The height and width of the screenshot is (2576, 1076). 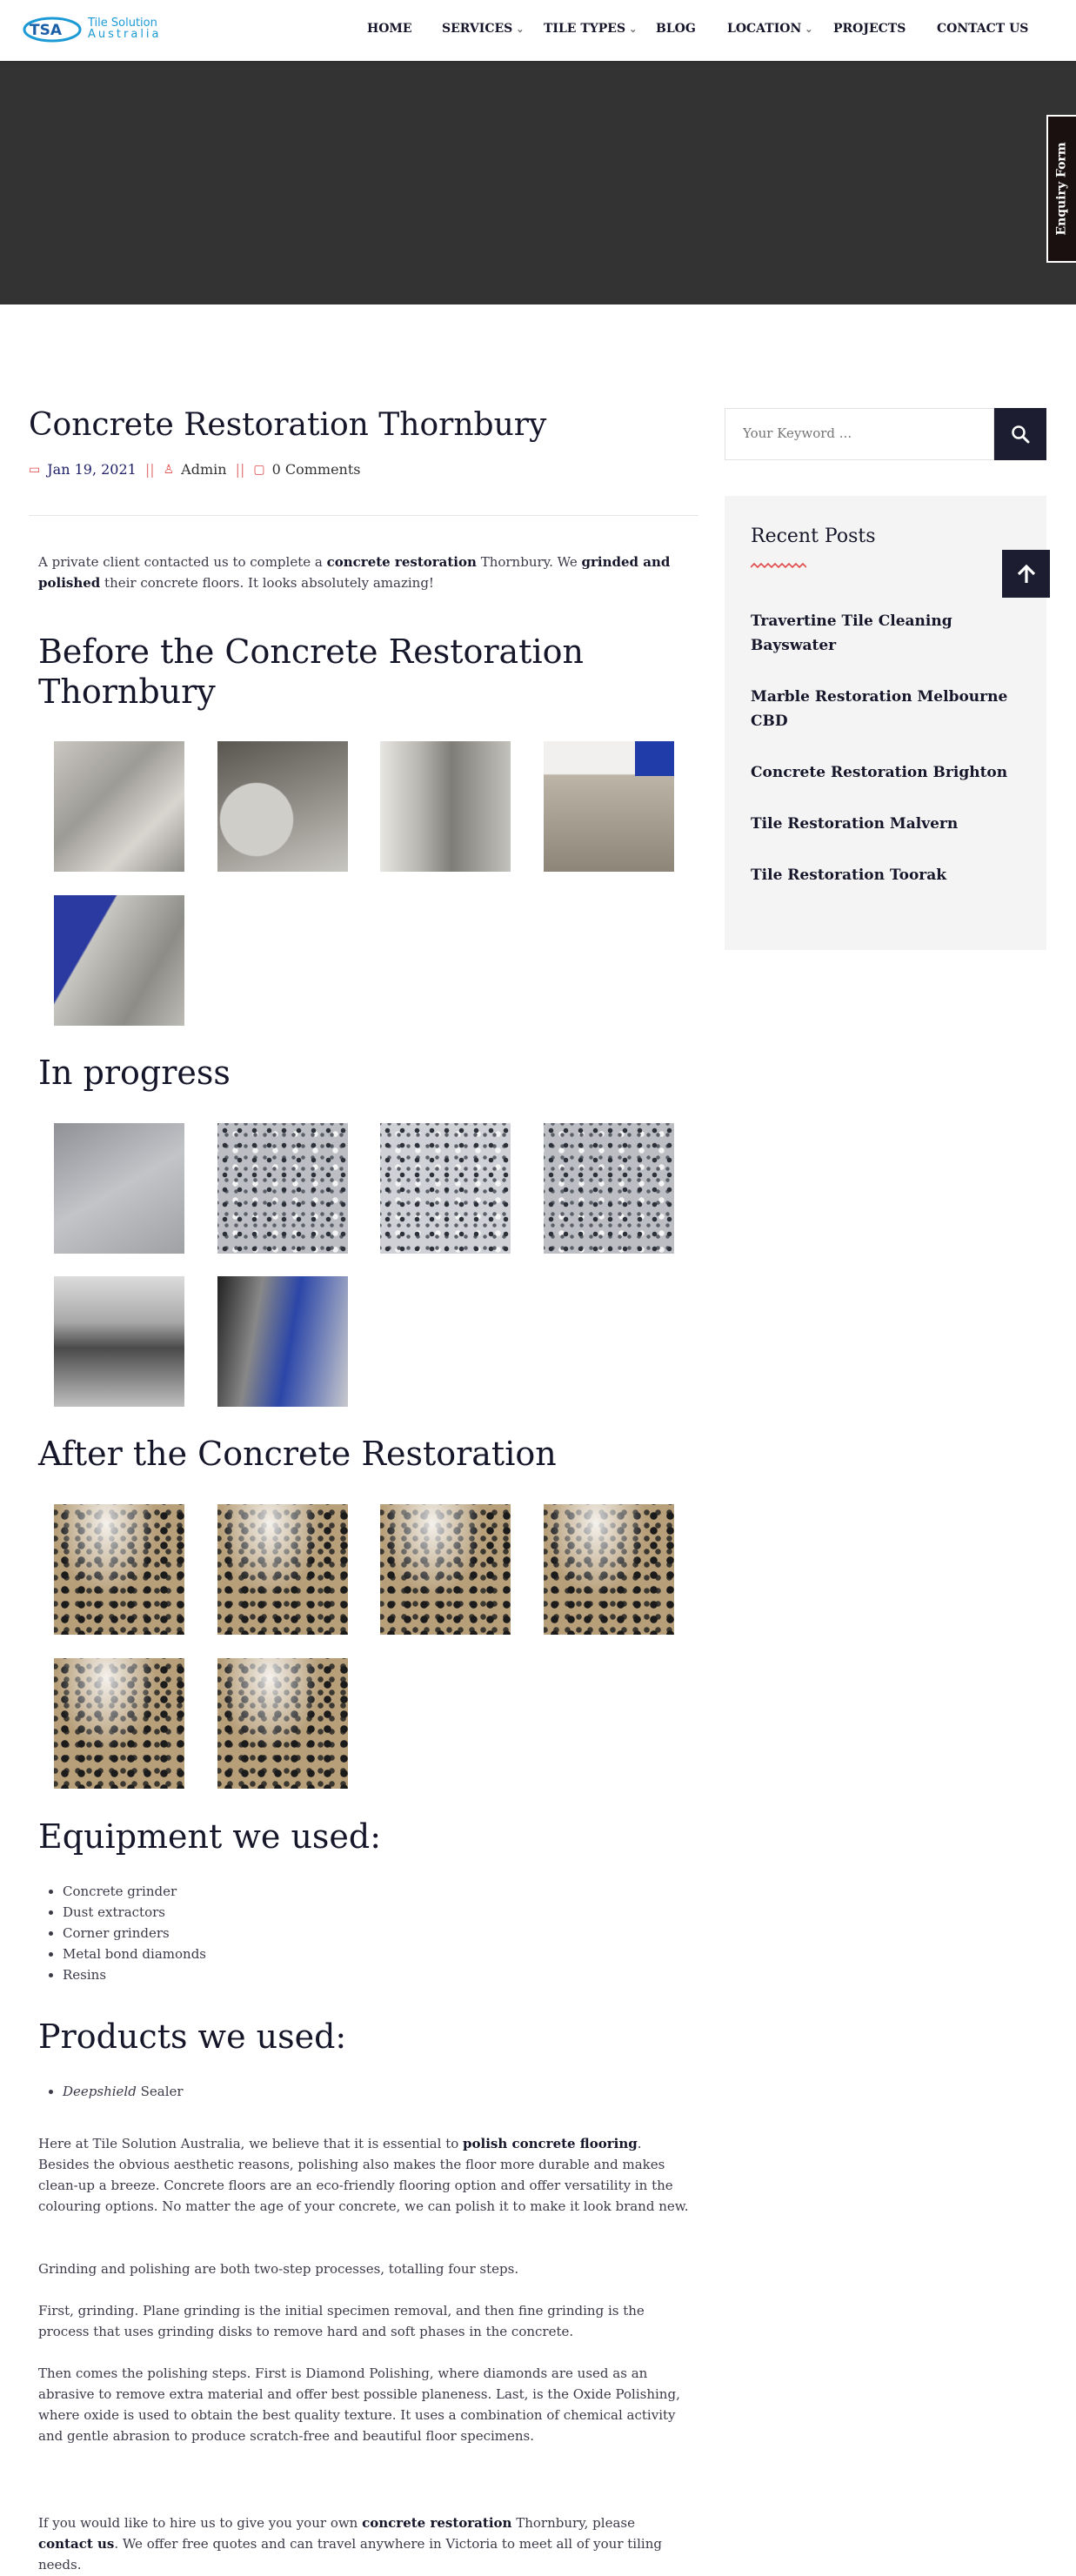 What do you see at coordinates (160, 2091) in the screenshot?
I see `product-type: Sealer` at bounding box center [160, 2091].